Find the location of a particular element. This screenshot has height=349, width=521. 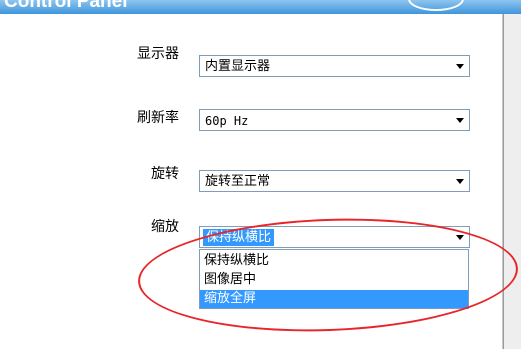

rotation-select: 旋转至正常 is located at coordinates (334, 181).